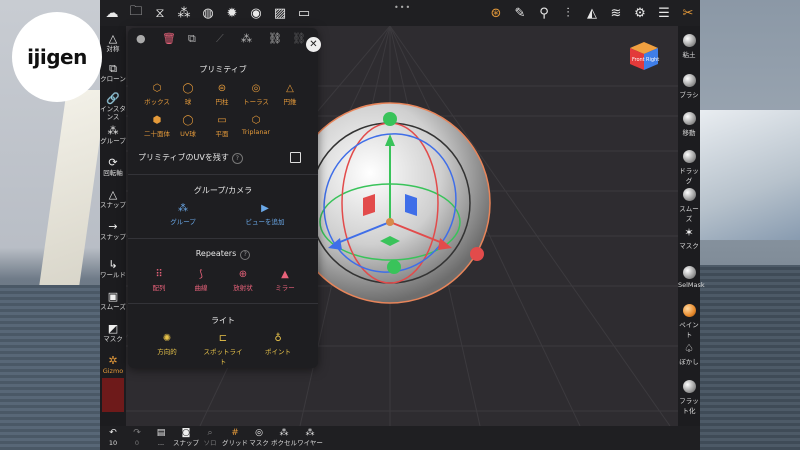 The height and width of the screenshot is (450, 800). Describe the element at coordinates (689, 272) in the screenshot. I see `selmask-ball-icon` at that location.